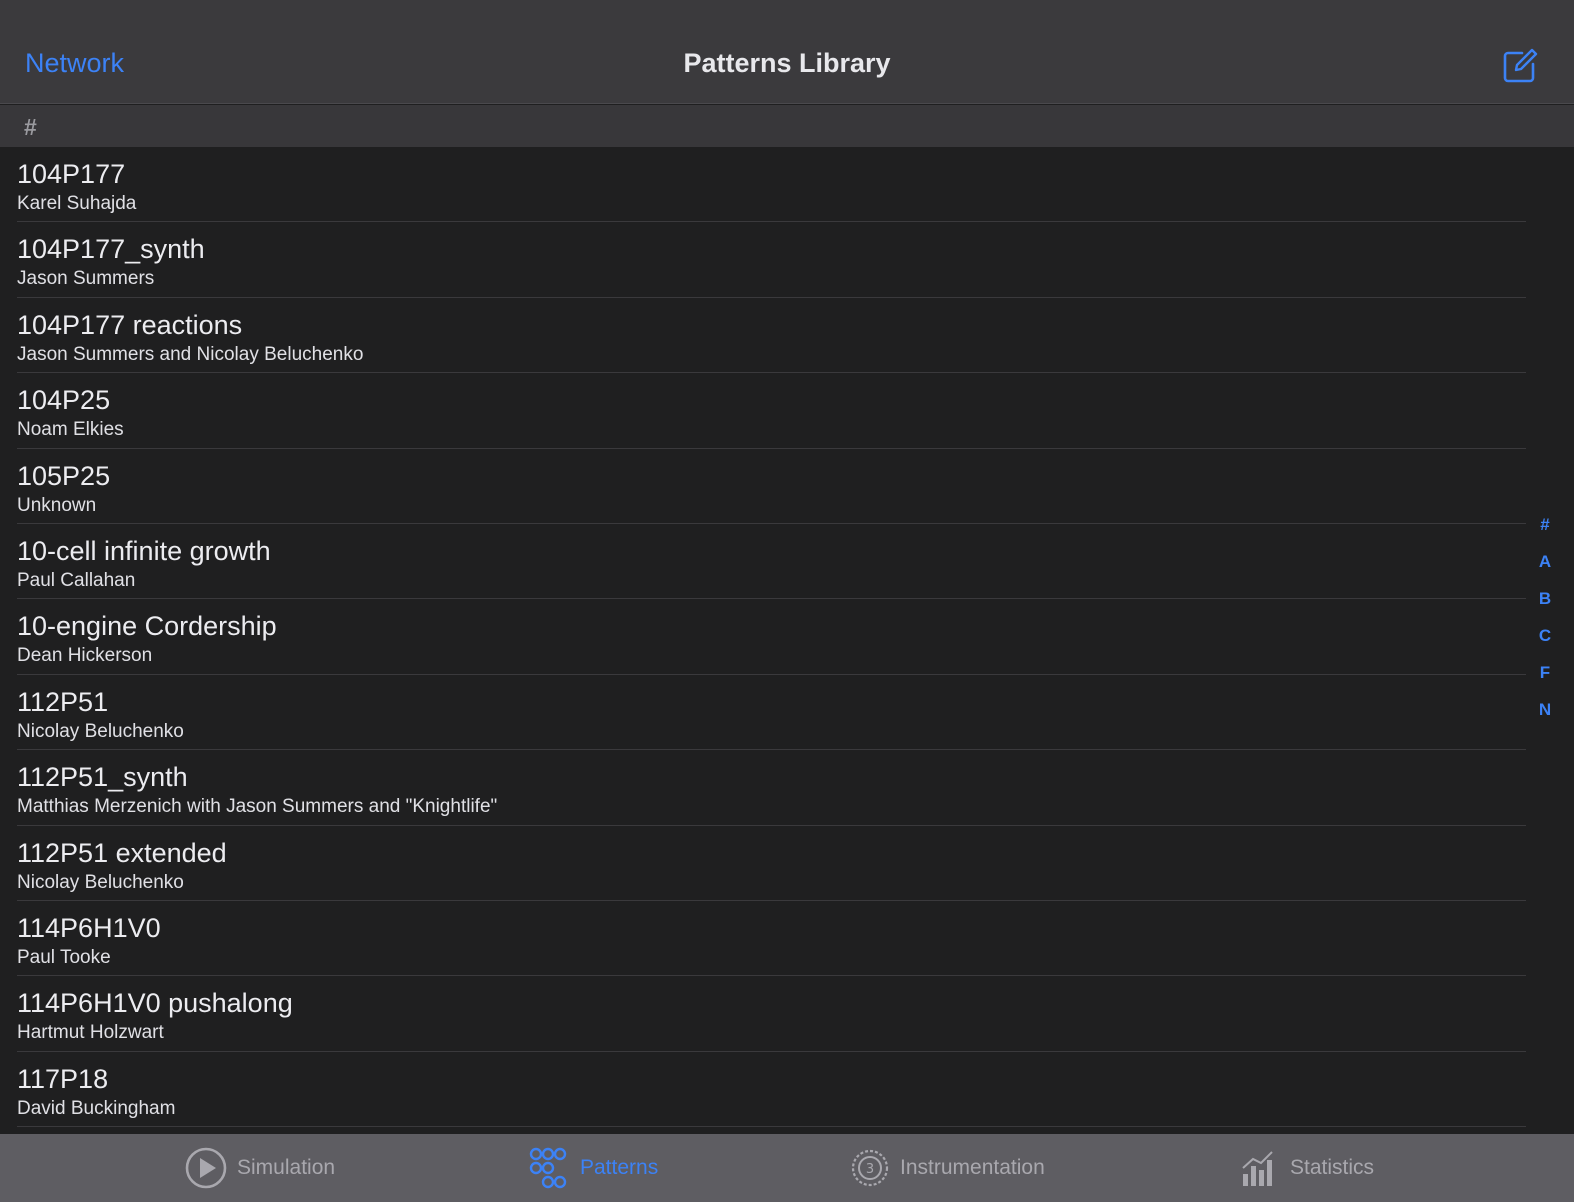 The image size is (1574, 1202). I want to click on list-item: 104P177_synth Jason Summers, so click(787, 260).